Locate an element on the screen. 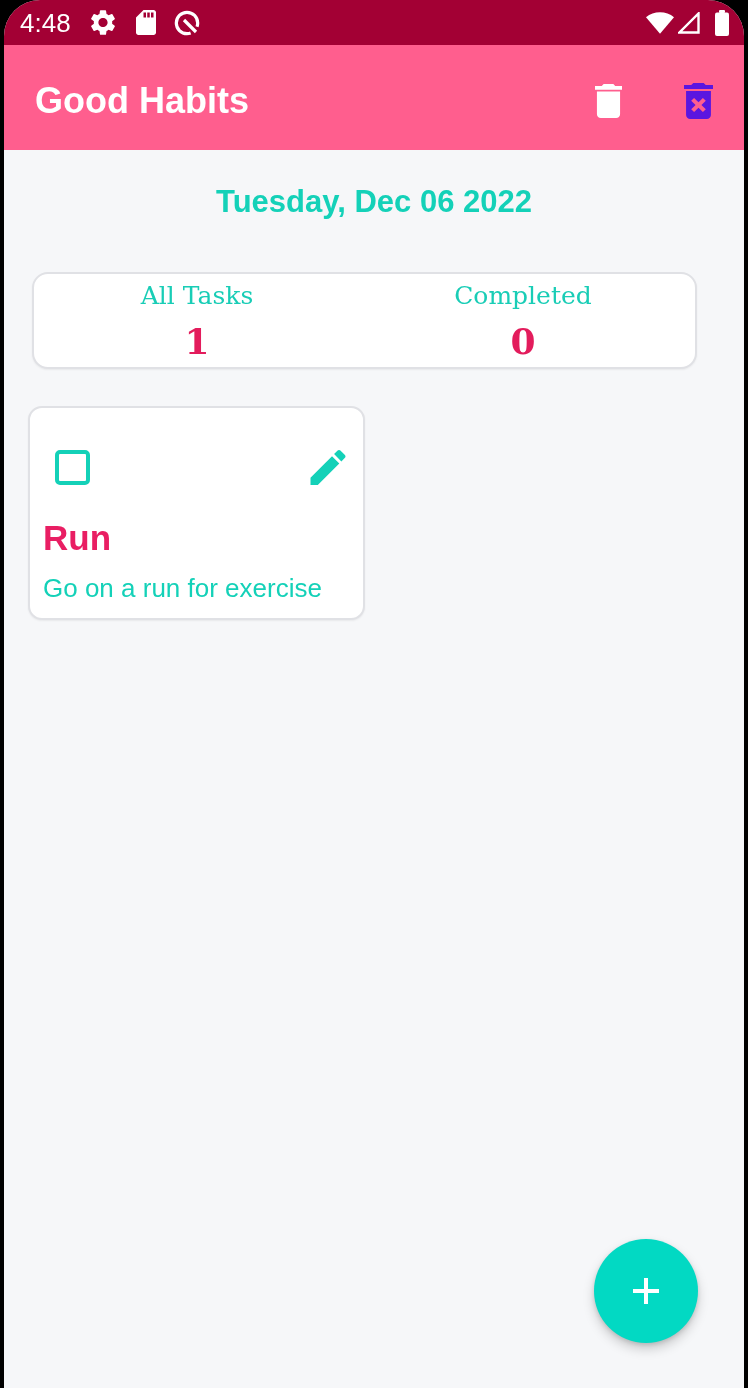 This screenshot has width=748, height=1388. task-title: Run is located at coordinates (78, 538).